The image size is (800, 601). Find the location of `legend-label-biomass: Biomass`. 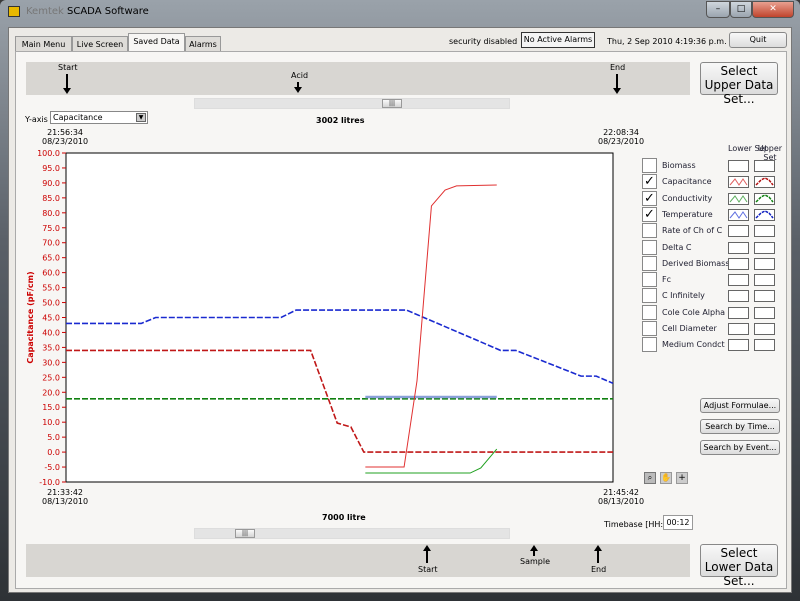

legend-label-biomass: Biomass is located at coordinates (679, 165).